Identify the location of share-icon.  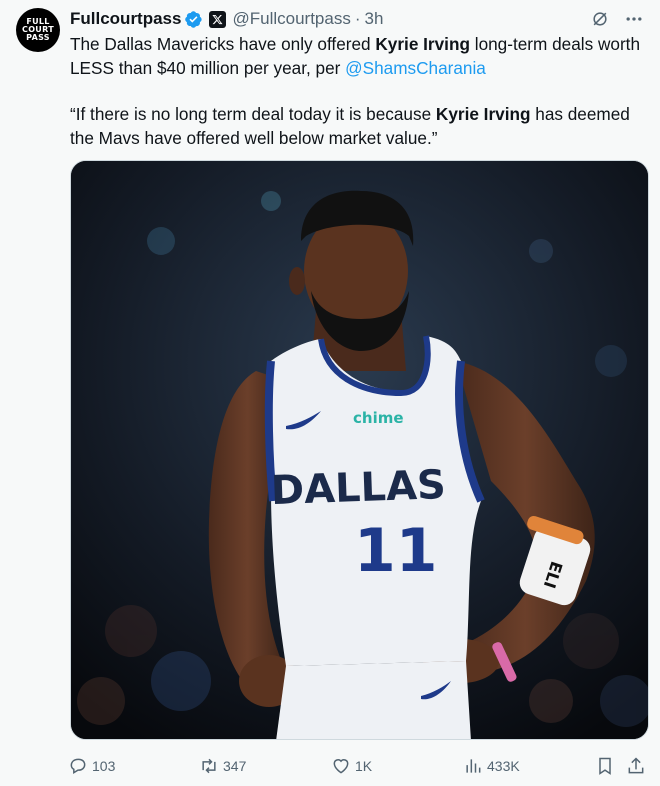
(636, 765).